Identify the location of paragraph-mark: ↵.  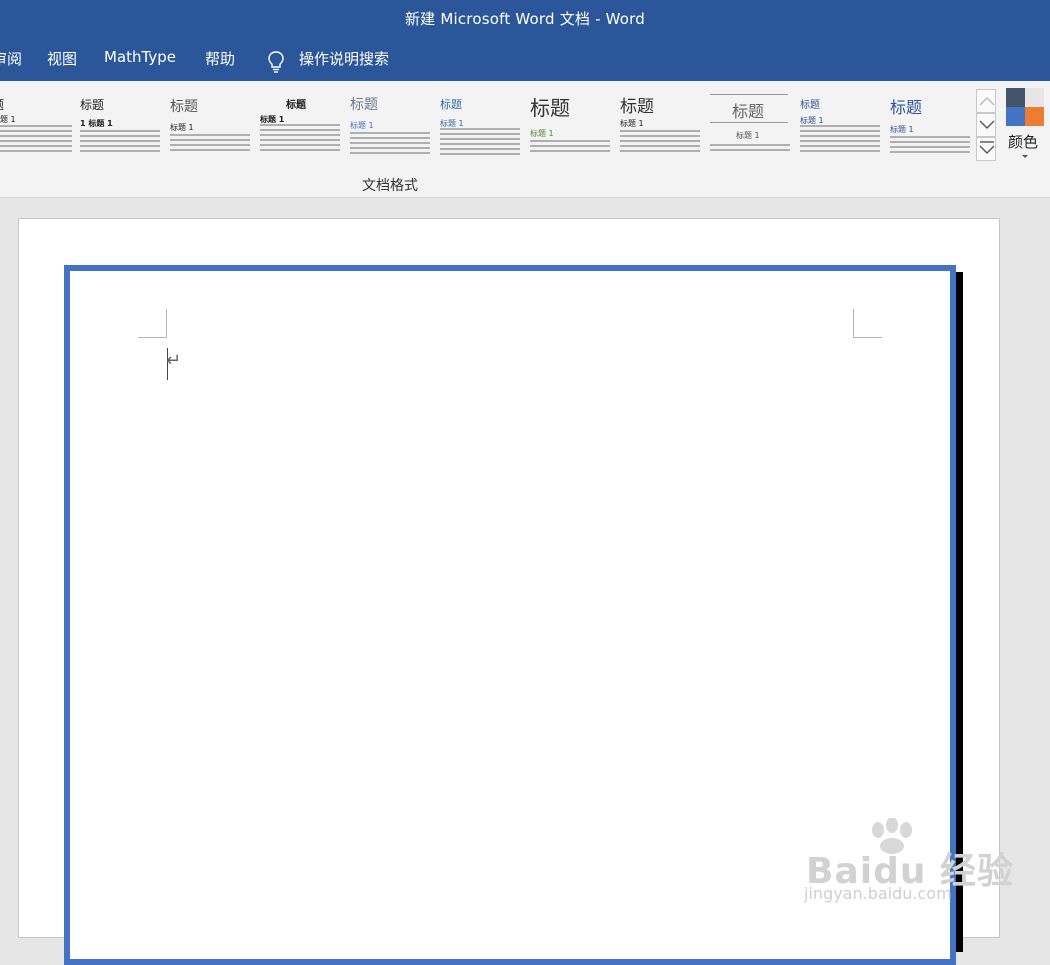
(174, 360).